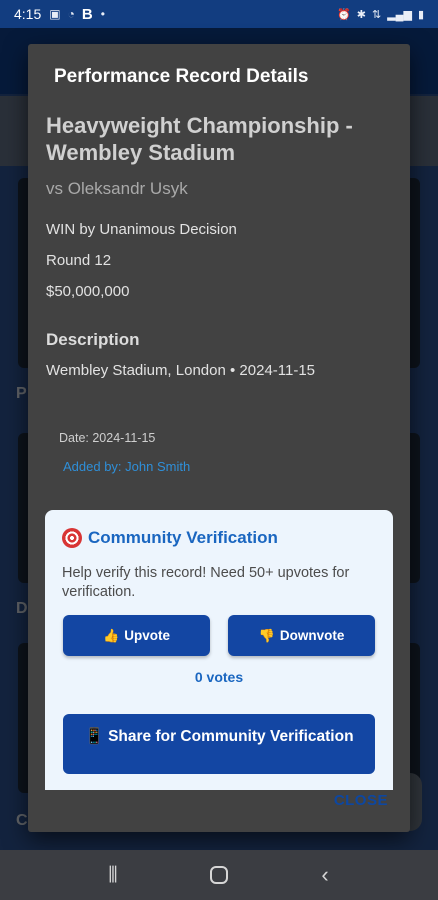 The height and width of the screenshot is (900, 438). What do you see at coordinates (399, 14) in the screenshot?
I see `signal-icon: ▂▄▆` at bounding box center [399, 14].